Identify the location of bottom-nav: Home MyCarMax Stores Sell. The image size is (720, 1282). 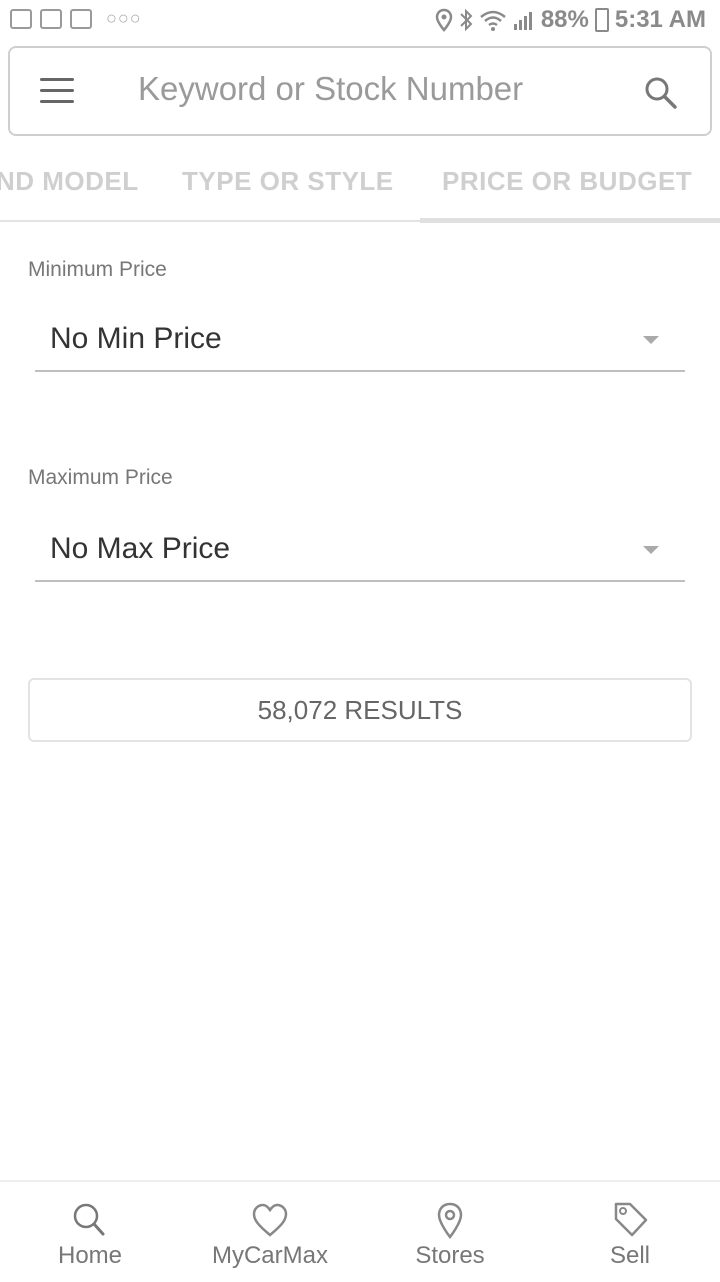
(360, 1231).